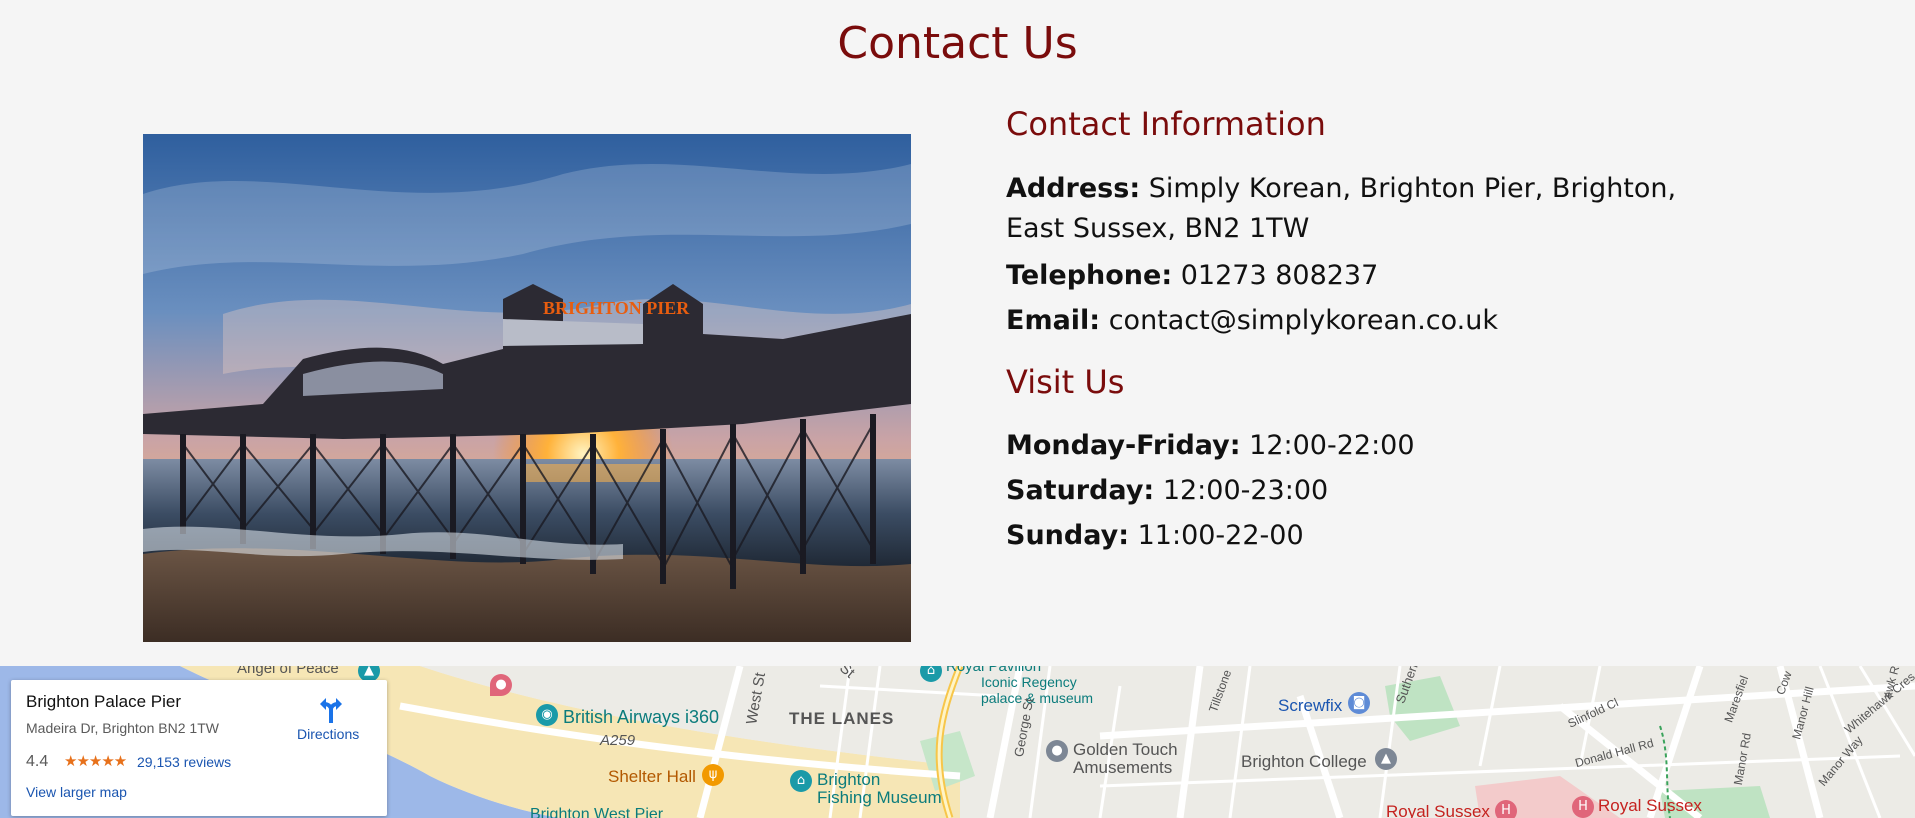  What do you see at coordinates (1386, 759) in the screenshot?
I see `school-pin-icon: ▲` at bounding box center [1386, 759].